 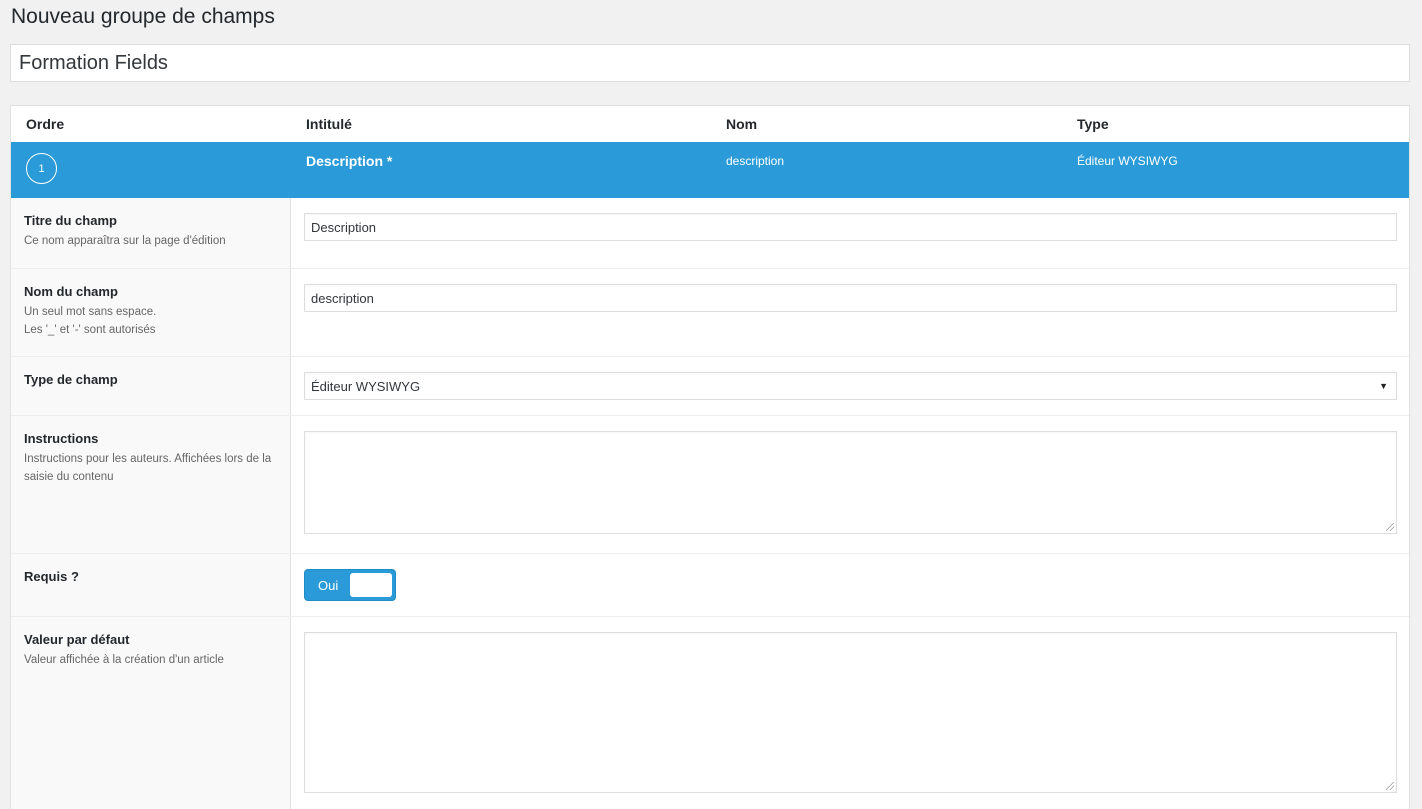 I want to click on instructions-textarea, so click(x=850, y=482).